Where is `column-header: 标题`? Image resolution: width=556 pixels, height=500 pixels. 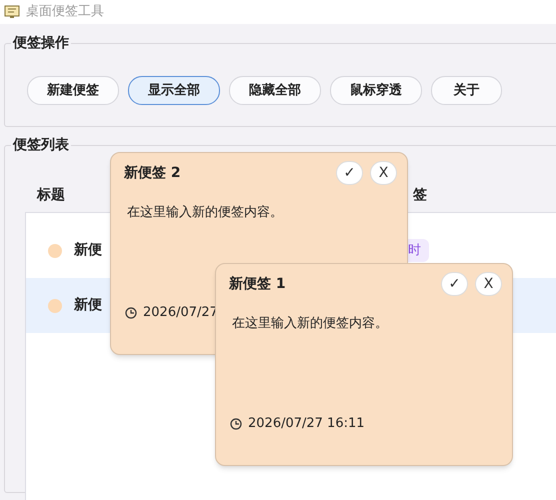
column-header: 标题 is located at coordinates (51, 195).